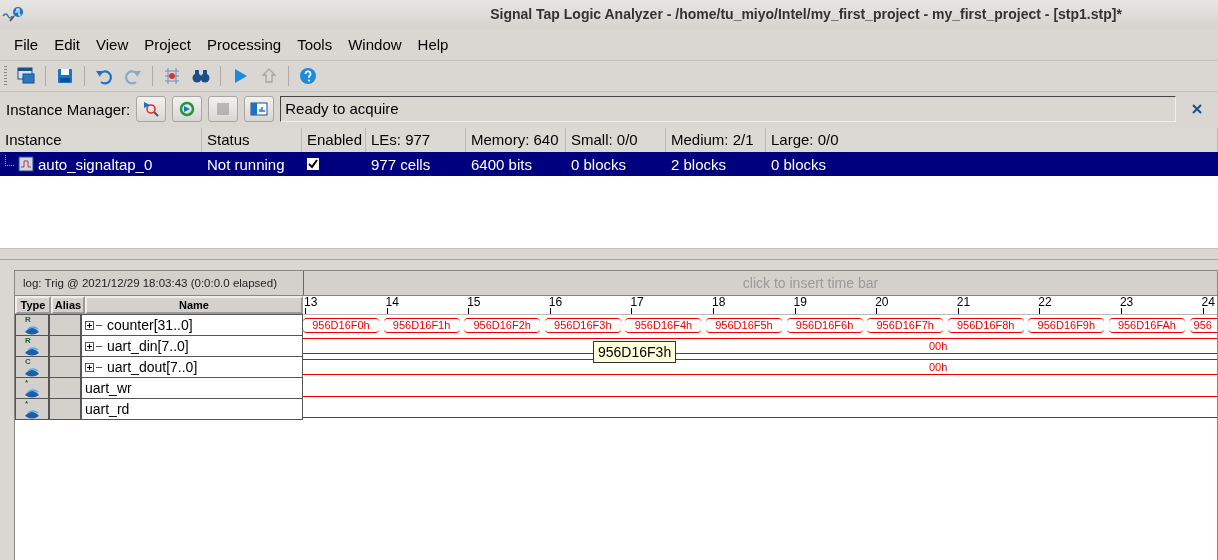  I want to click on column-header: Medium: 2/1, so click(716, 140).